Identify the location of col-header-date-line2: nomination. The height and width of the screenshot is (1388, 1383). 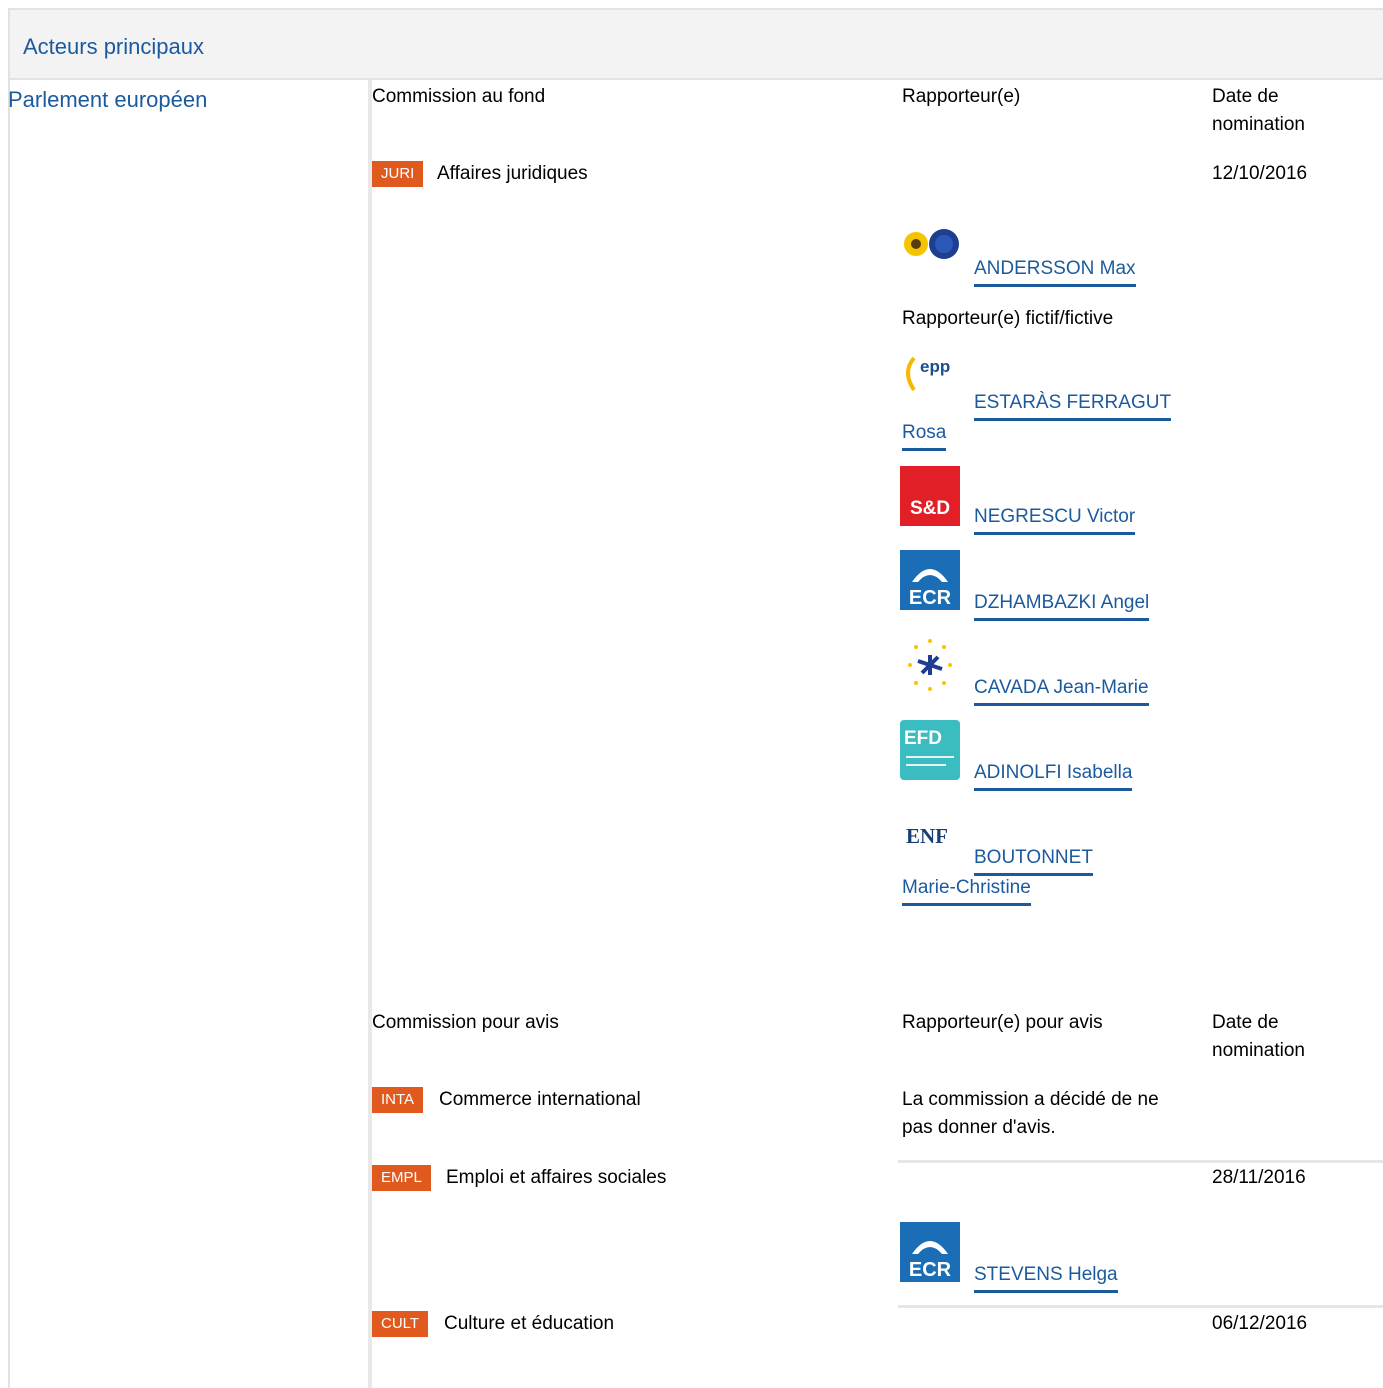
(1258, 124).